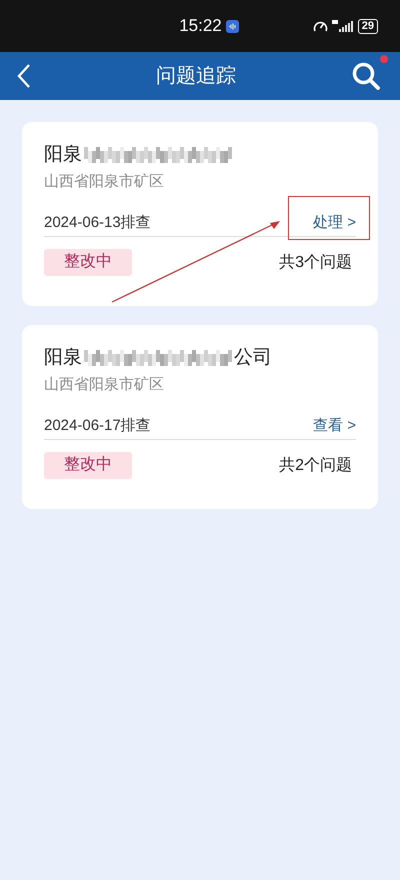 Image resolution: width=400 pixels, height=880 pixels. What do you see at coordinates (315, 466) in the screenshot?
I see `issue-count: 共2个问题` at bounding box center [315, 466].